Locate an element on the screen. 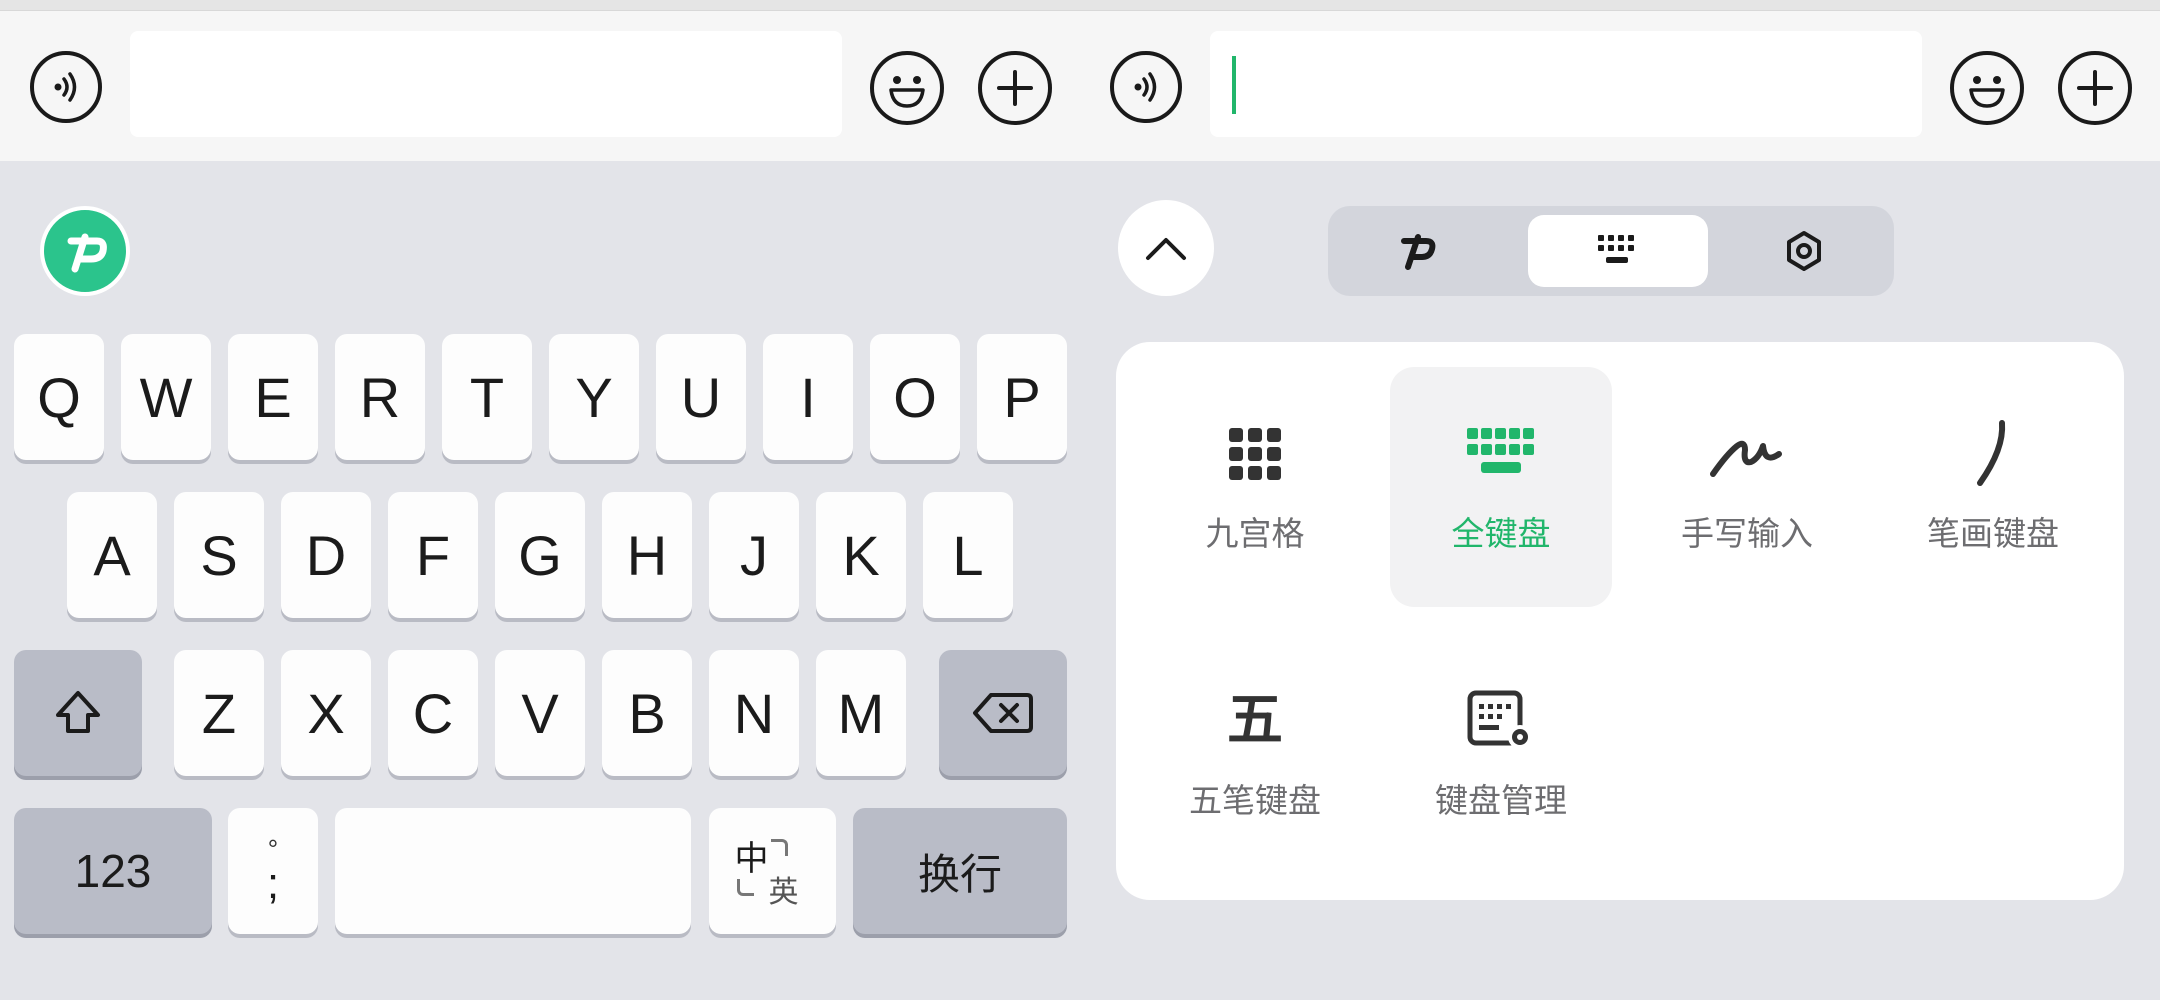  layout-wubi: 五 五笔键盘 is located at coordinates (1255, 754).